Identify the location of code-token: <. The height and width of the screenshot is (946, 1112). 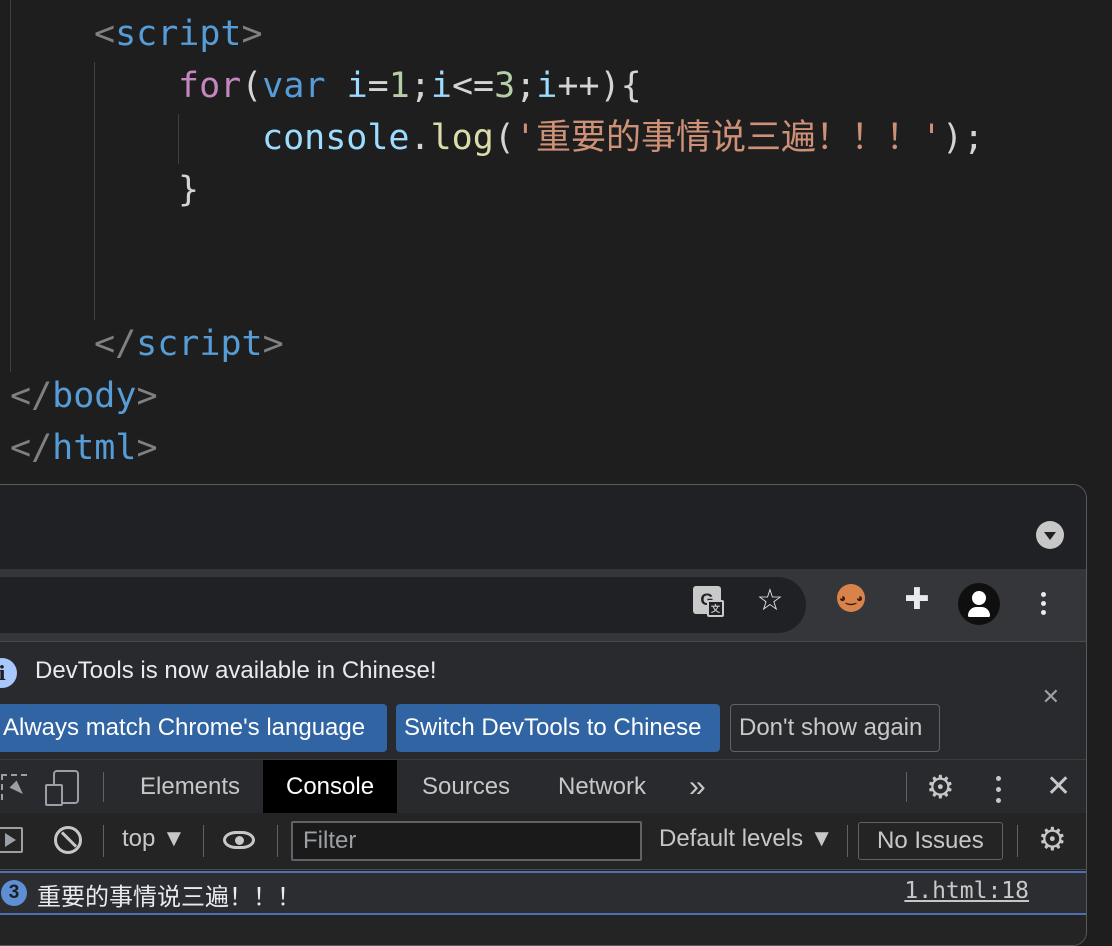
(105, 34).